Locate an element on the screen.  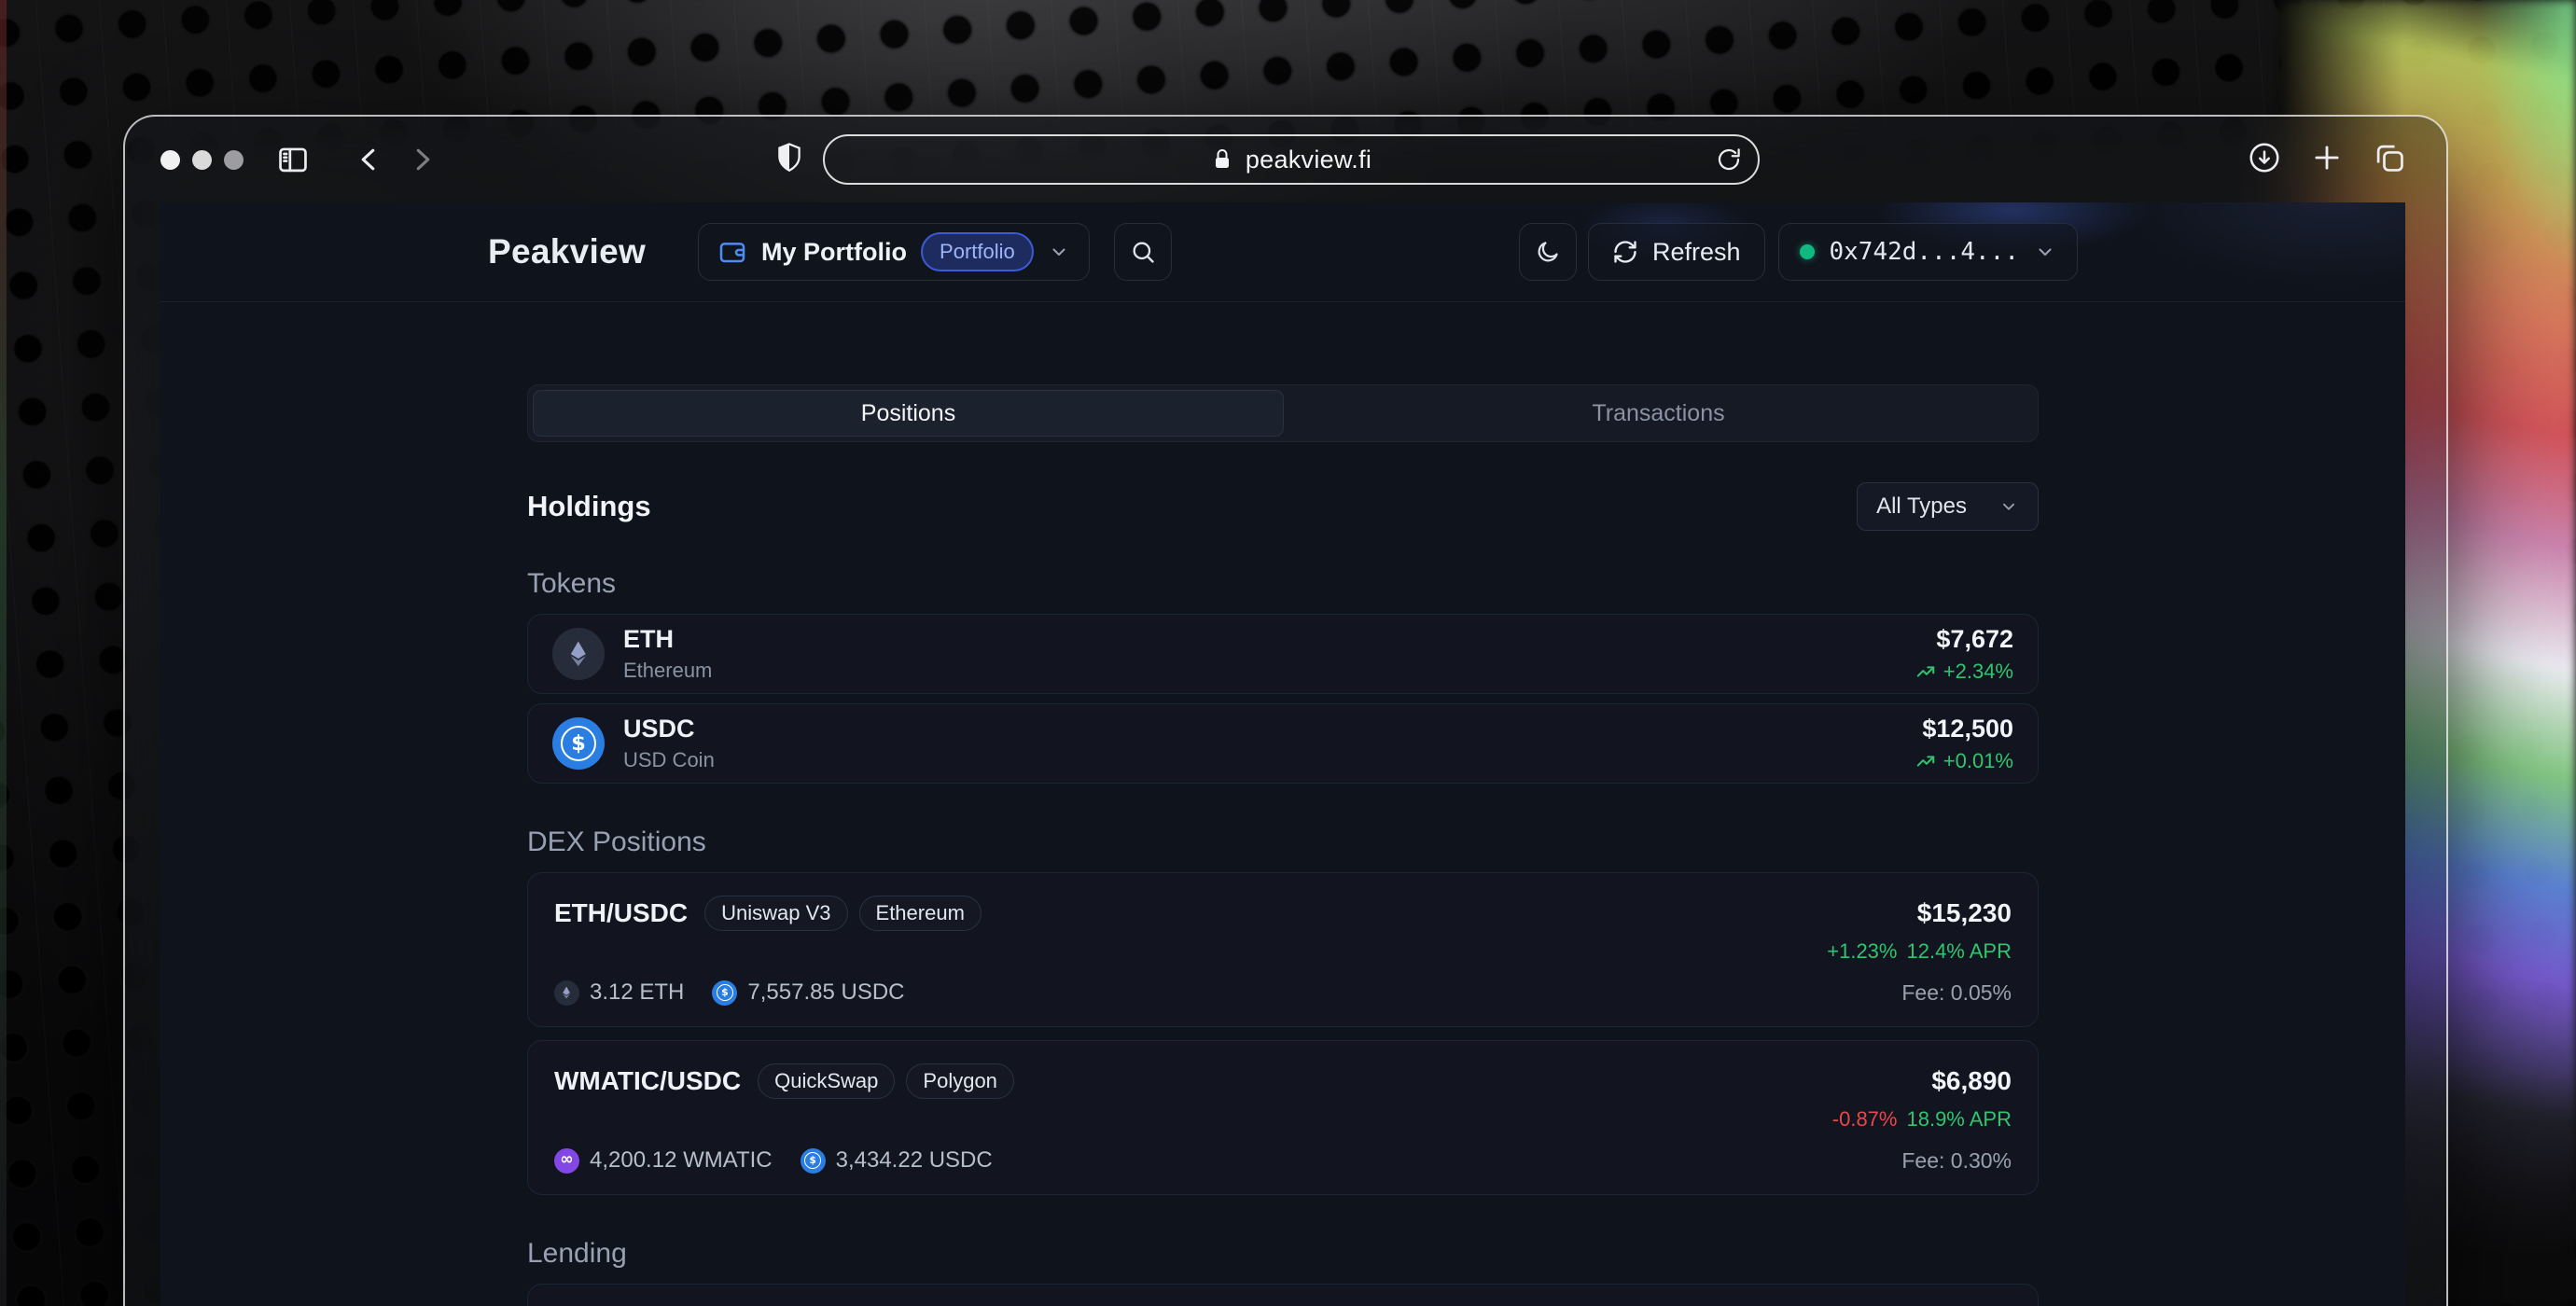
chevron-left-icon is located at coordinates (368, 159).